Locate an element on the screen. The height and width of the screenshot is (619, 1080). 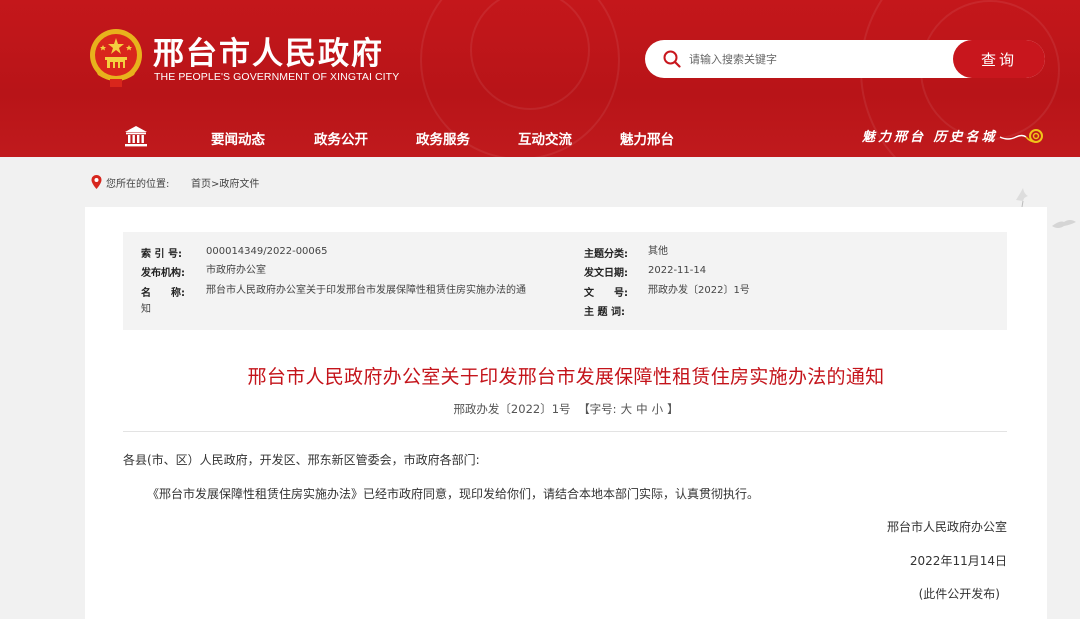
meta-docno-key: 文 号: is located at coordinates (606, 293).